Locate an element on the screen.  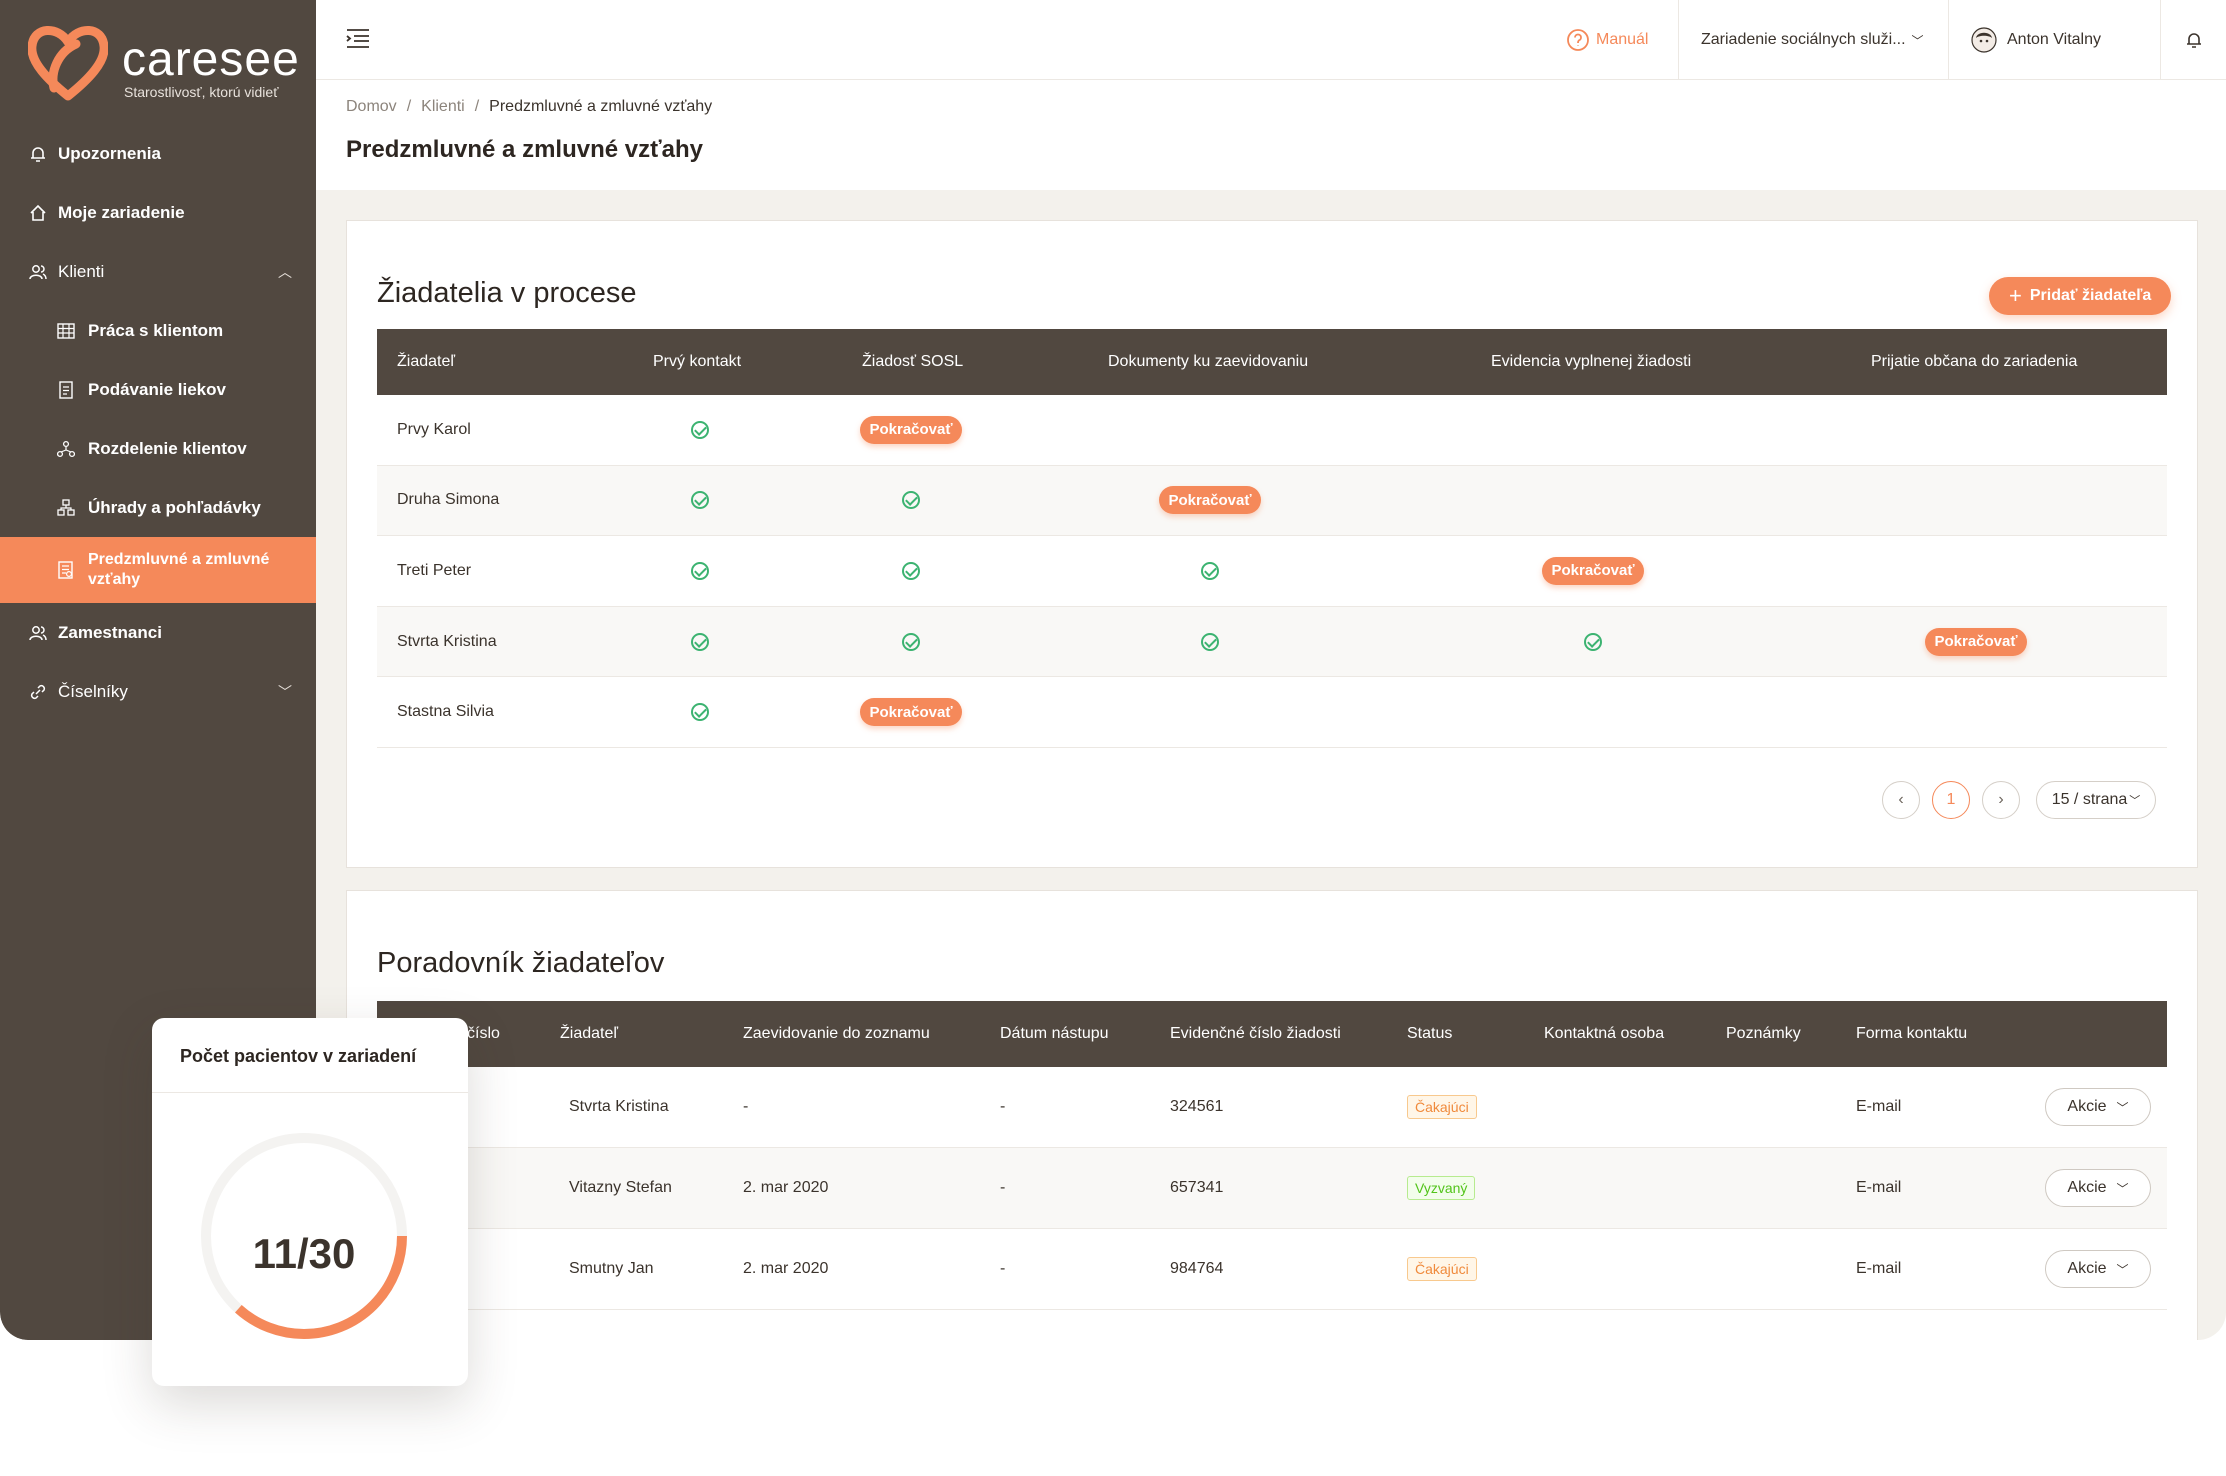
applicants-title: Žiadatelia v procese is located at coordinates (507, 293).